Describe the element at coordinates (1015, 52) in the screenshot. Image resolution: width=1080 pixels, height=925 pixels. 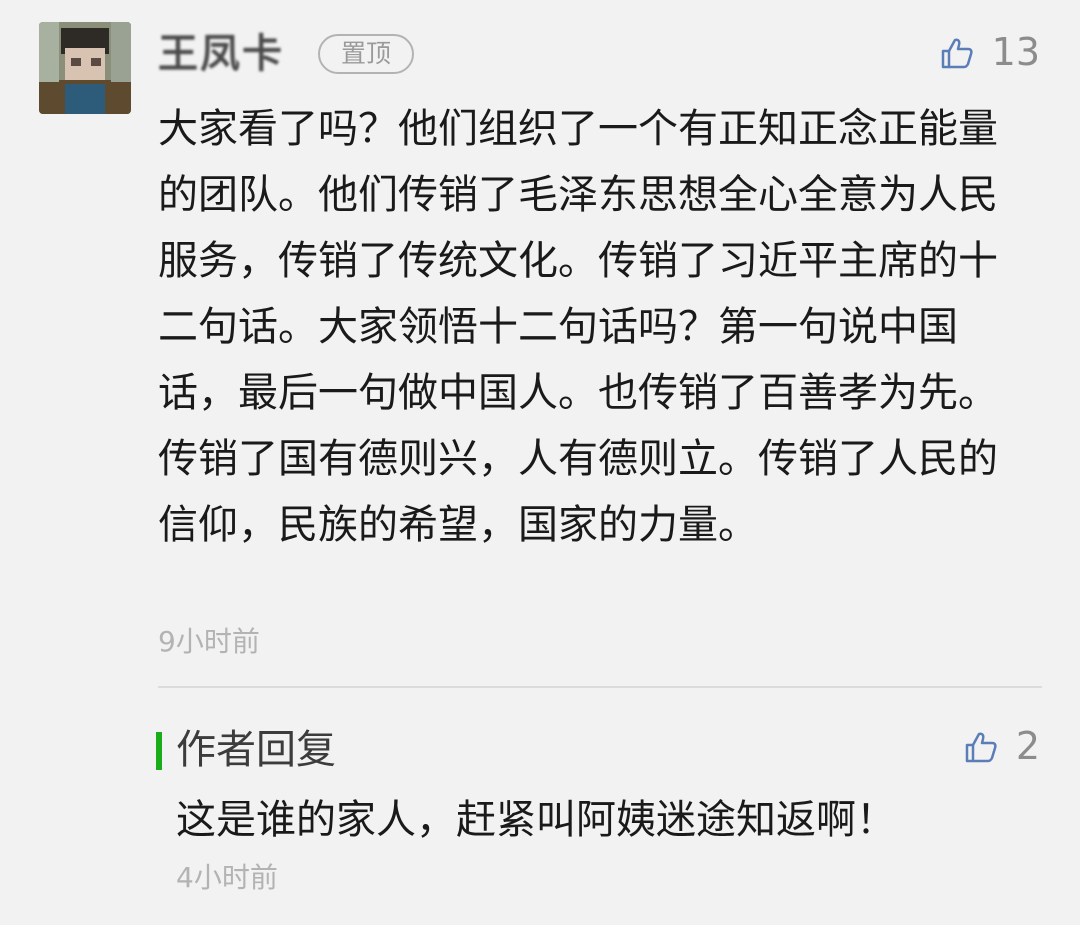
I see `comment-like-count: 13` at that location.